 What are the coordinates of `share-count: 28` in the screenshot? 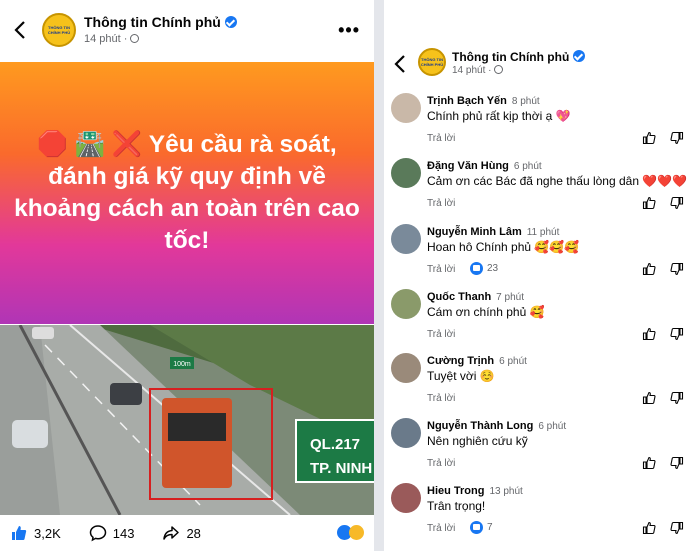 It's located at (193, 533).